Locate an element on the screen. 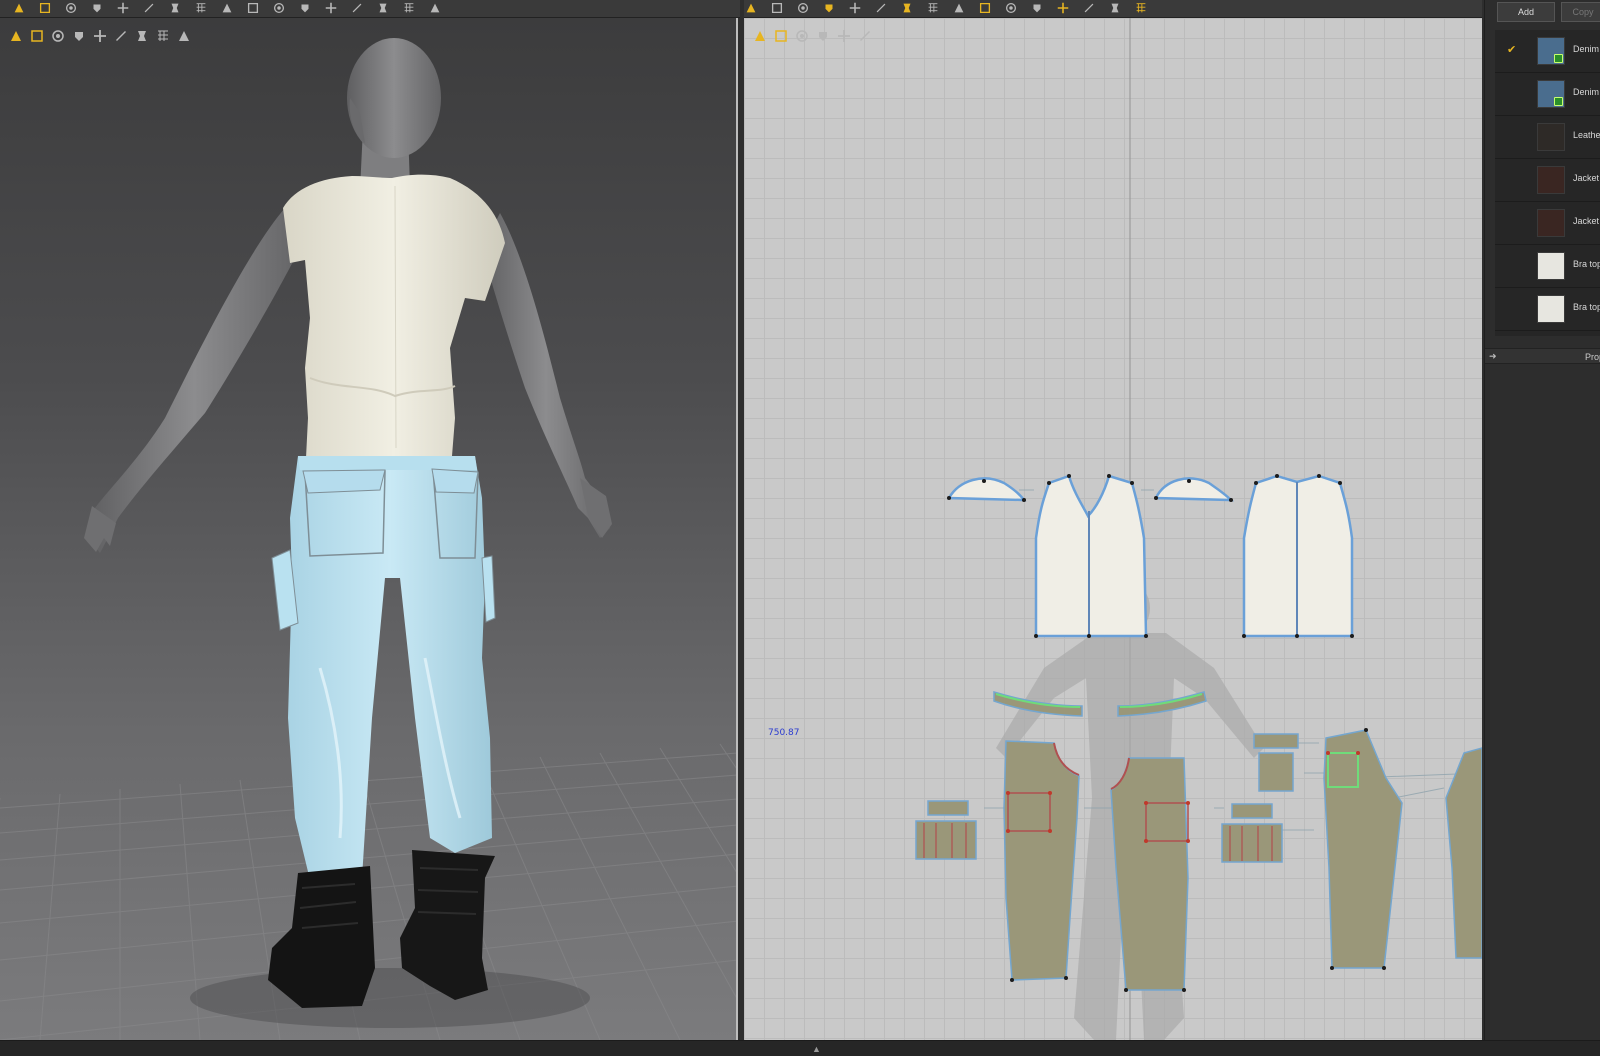 The image size is (1600, 1056). trace-icon is located at coordinates (1037, 8).